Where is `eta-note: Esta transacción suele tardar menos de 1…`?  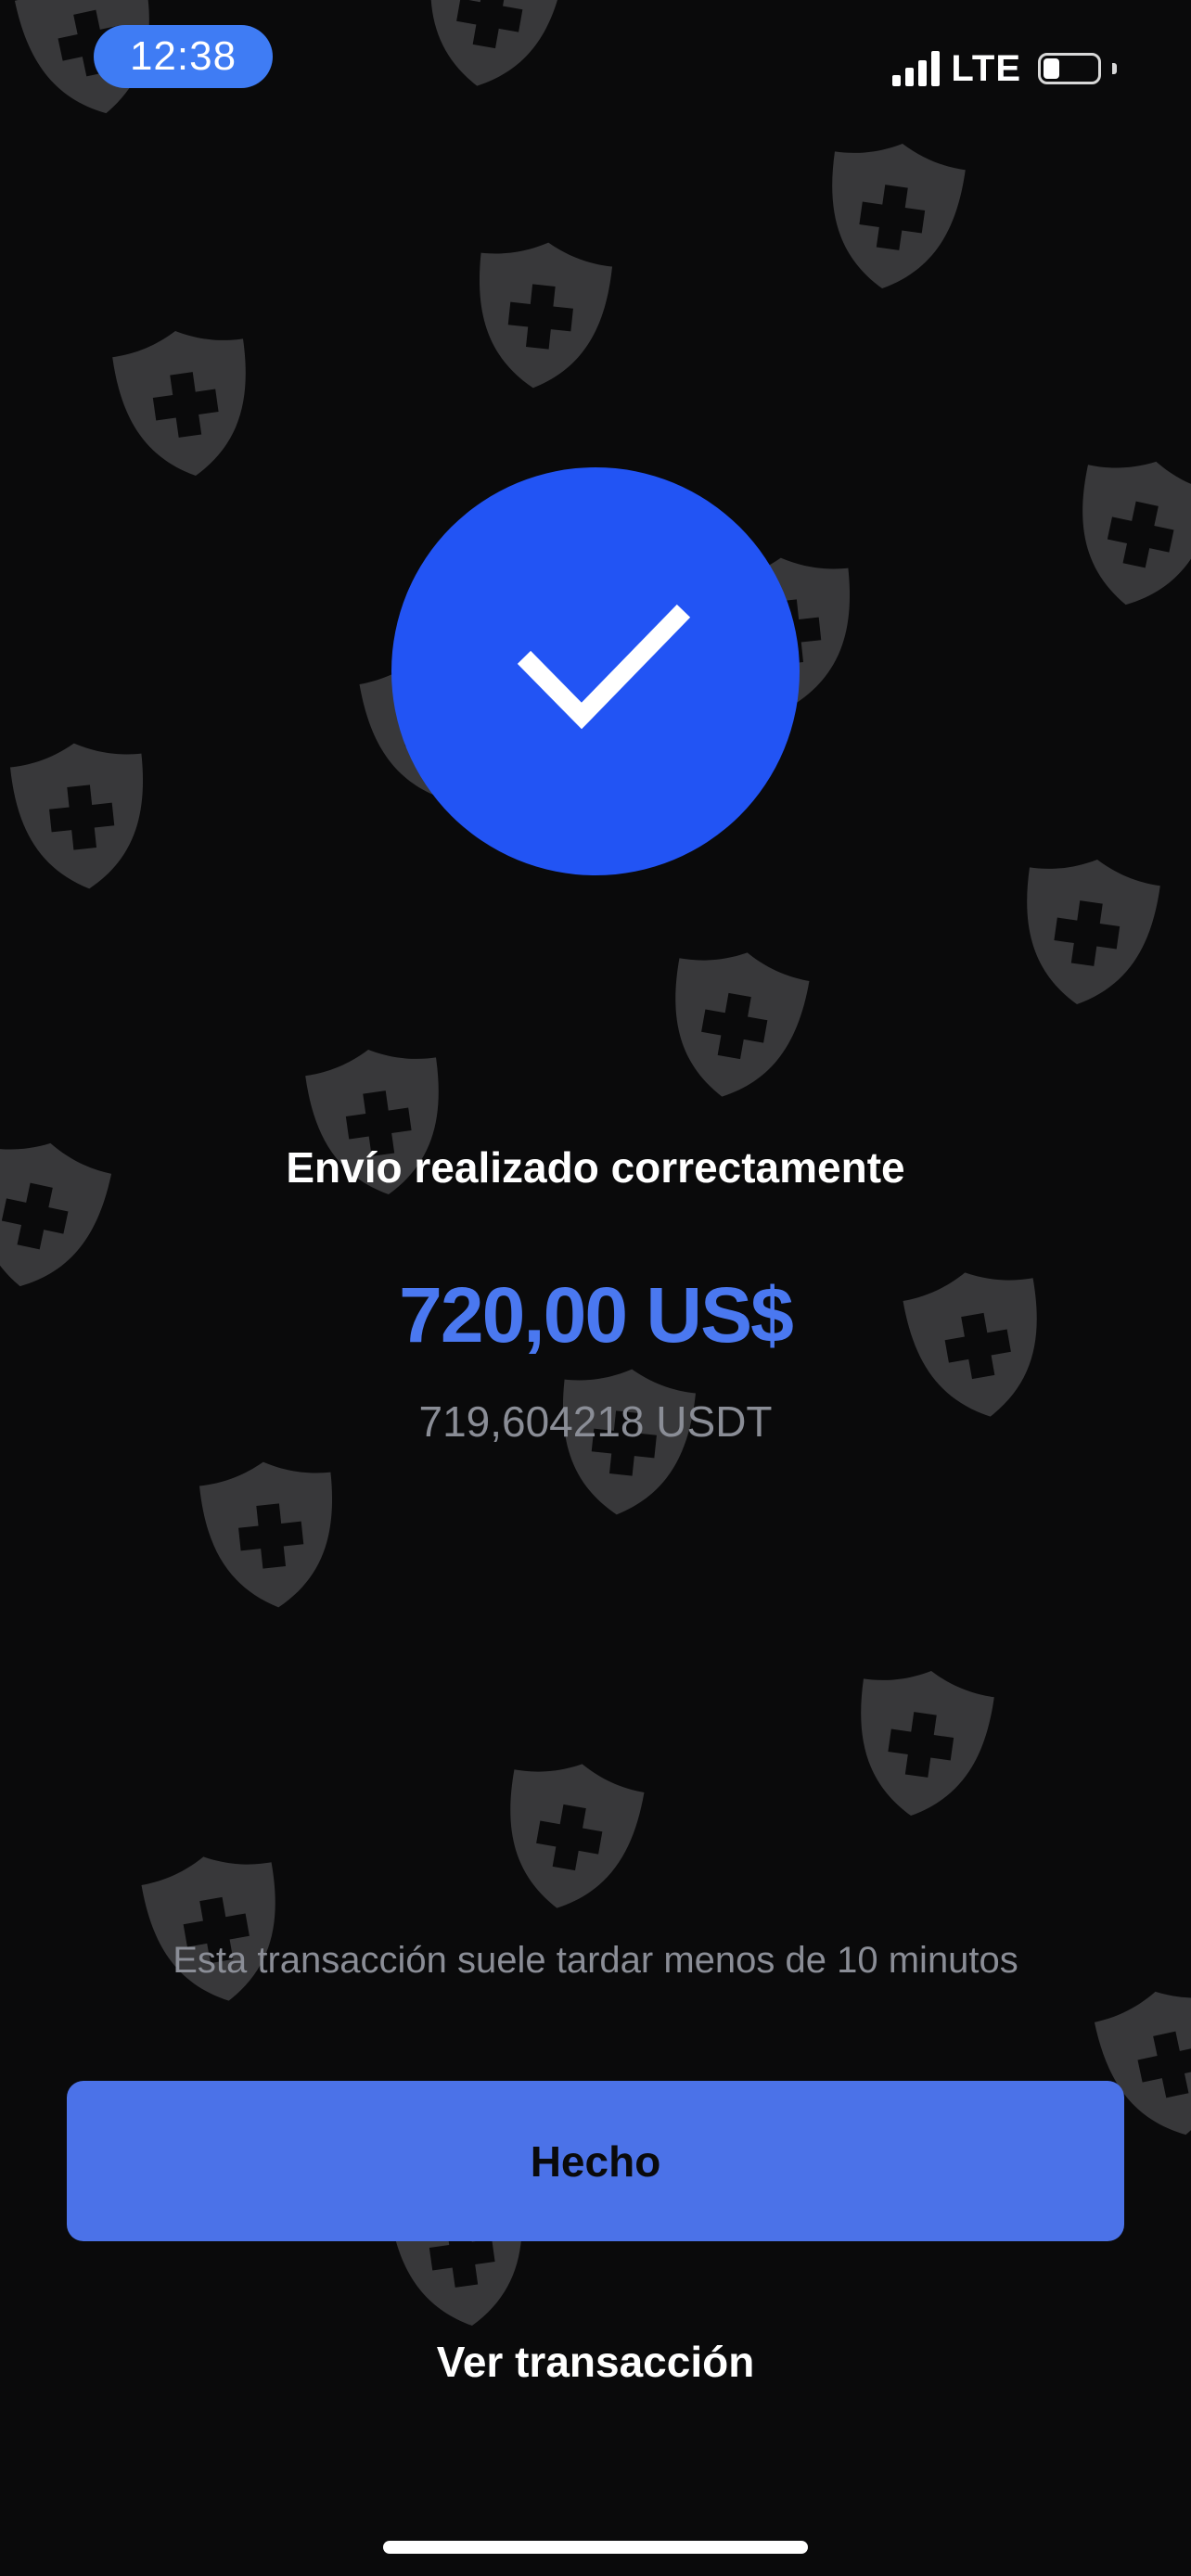 eta-note: Esta transacción suele tardar menos de 1… is located at coordinates (595, 1960).